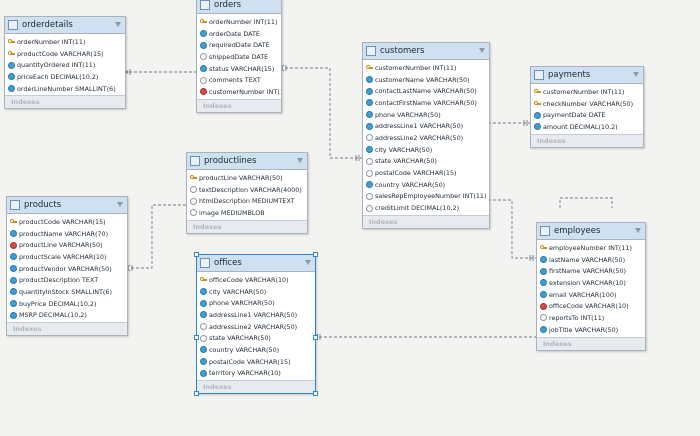  What do you see at coordinates (371, 51) in the screenshot?
I see `table-icon` at bounding box center [371, 51].